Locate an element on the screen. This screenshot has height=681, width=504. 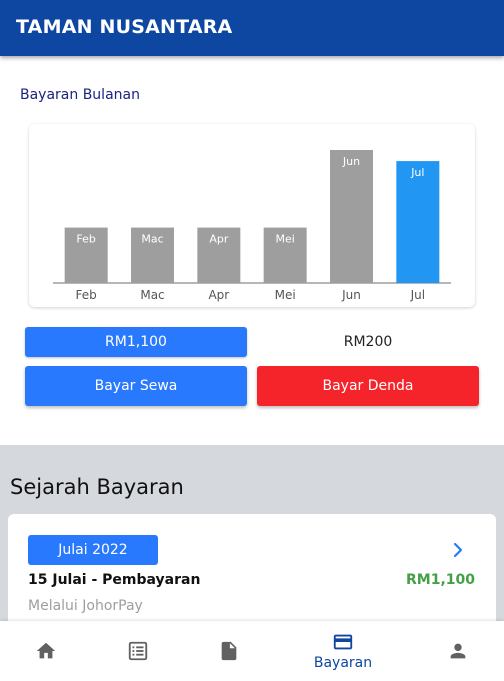
credit-card-icon is located at coordinates (343, 642).